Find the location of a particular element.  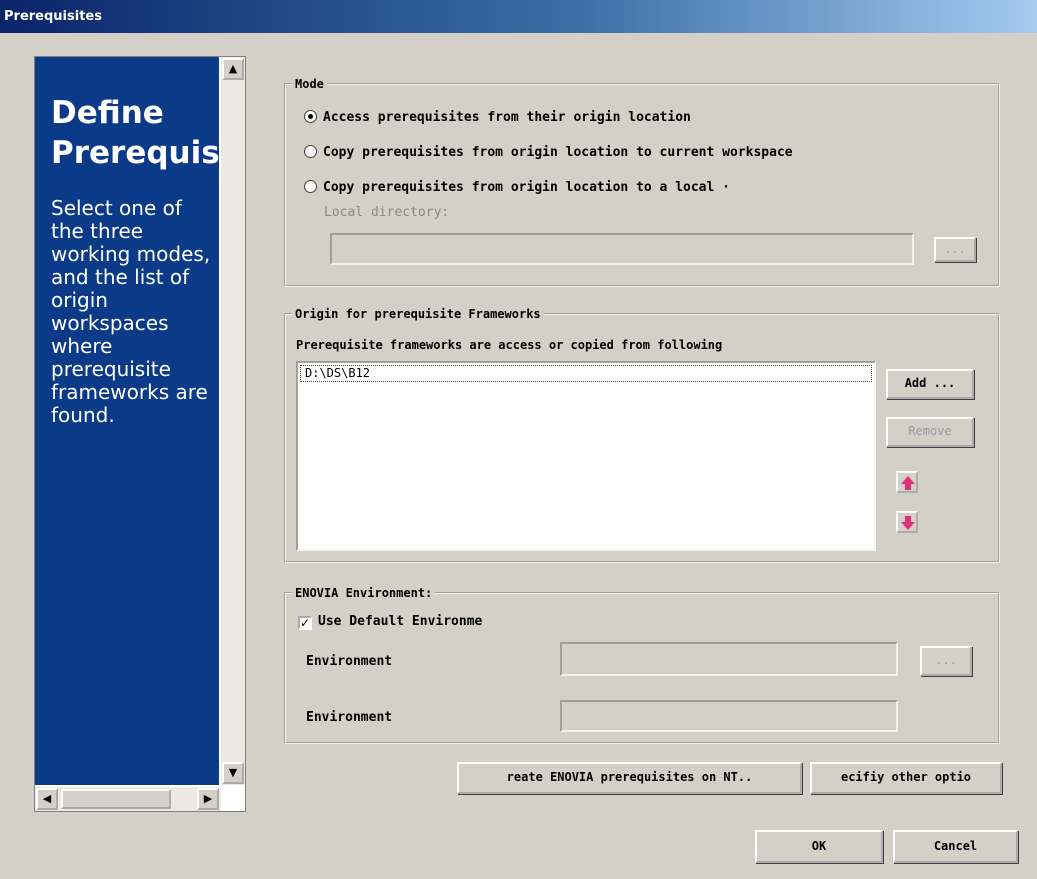

help-title-line1: Define is located at coordinates (107, 113).